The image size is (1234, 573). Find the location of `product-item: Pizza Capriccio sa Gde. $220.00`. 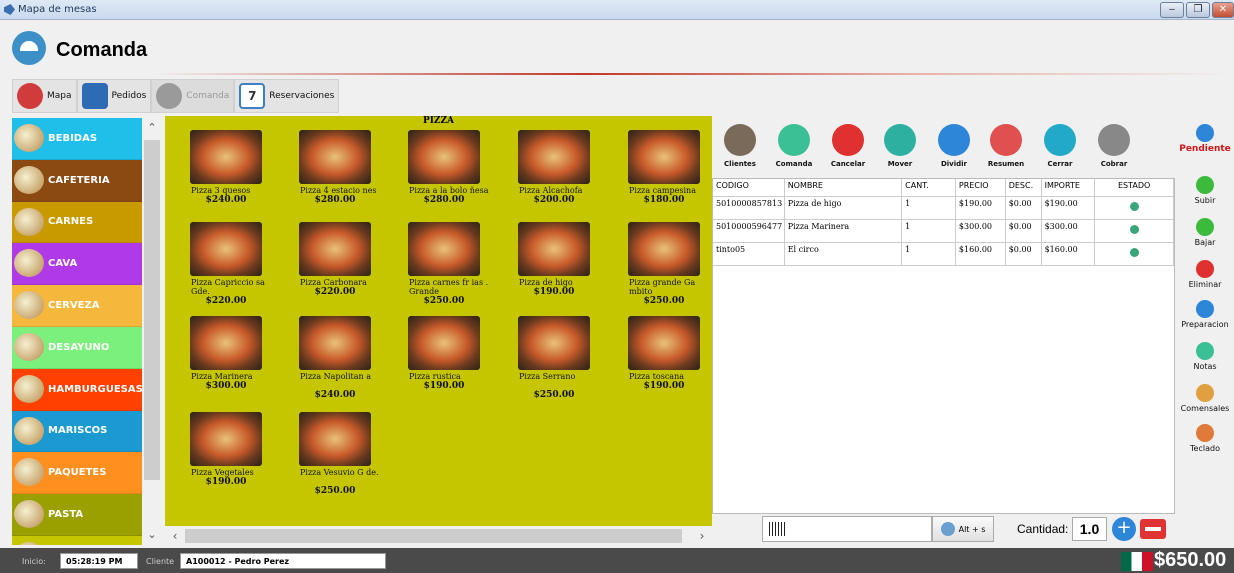

product-item: Pizza Capriccio sa Gde. $220.00 is located at coordinates (226, 264).